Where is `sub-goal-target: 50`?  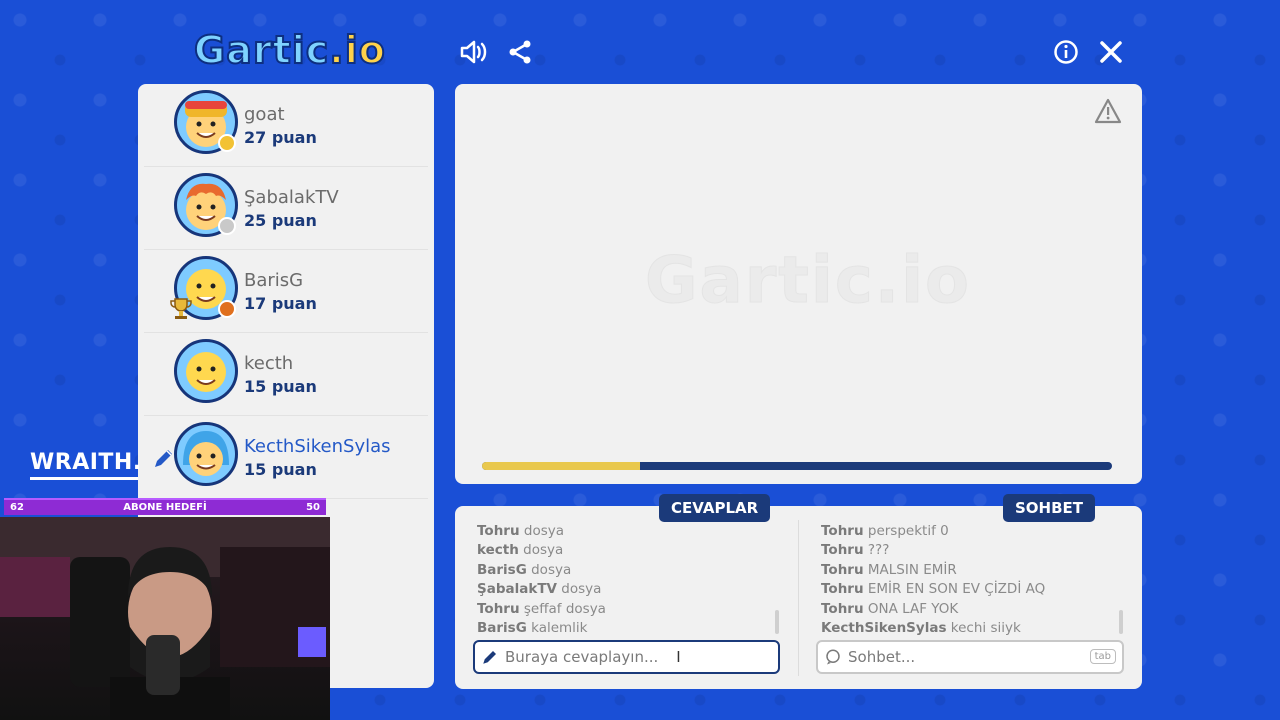 sub-goal-target: 50 is located at coordinates (313, 507).